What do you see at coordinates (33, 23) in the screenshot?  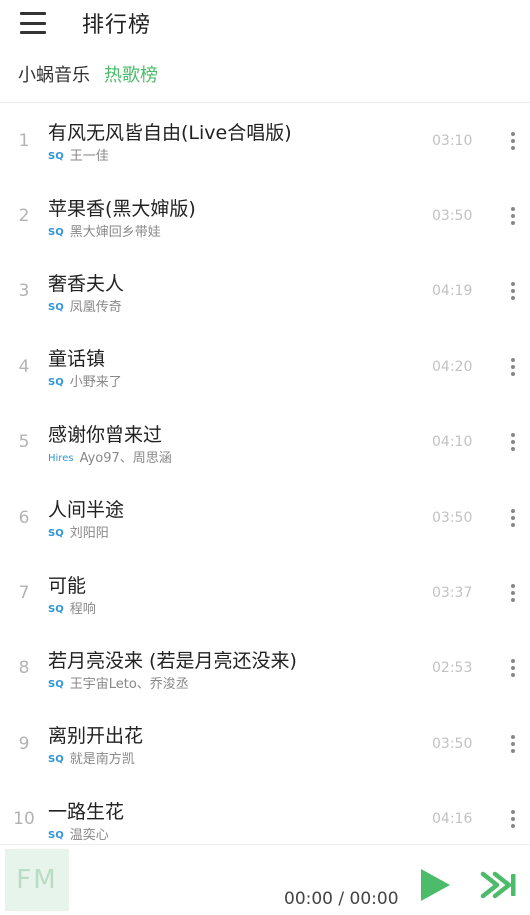 I see `menu-icon` at bounding box center [33, 23].